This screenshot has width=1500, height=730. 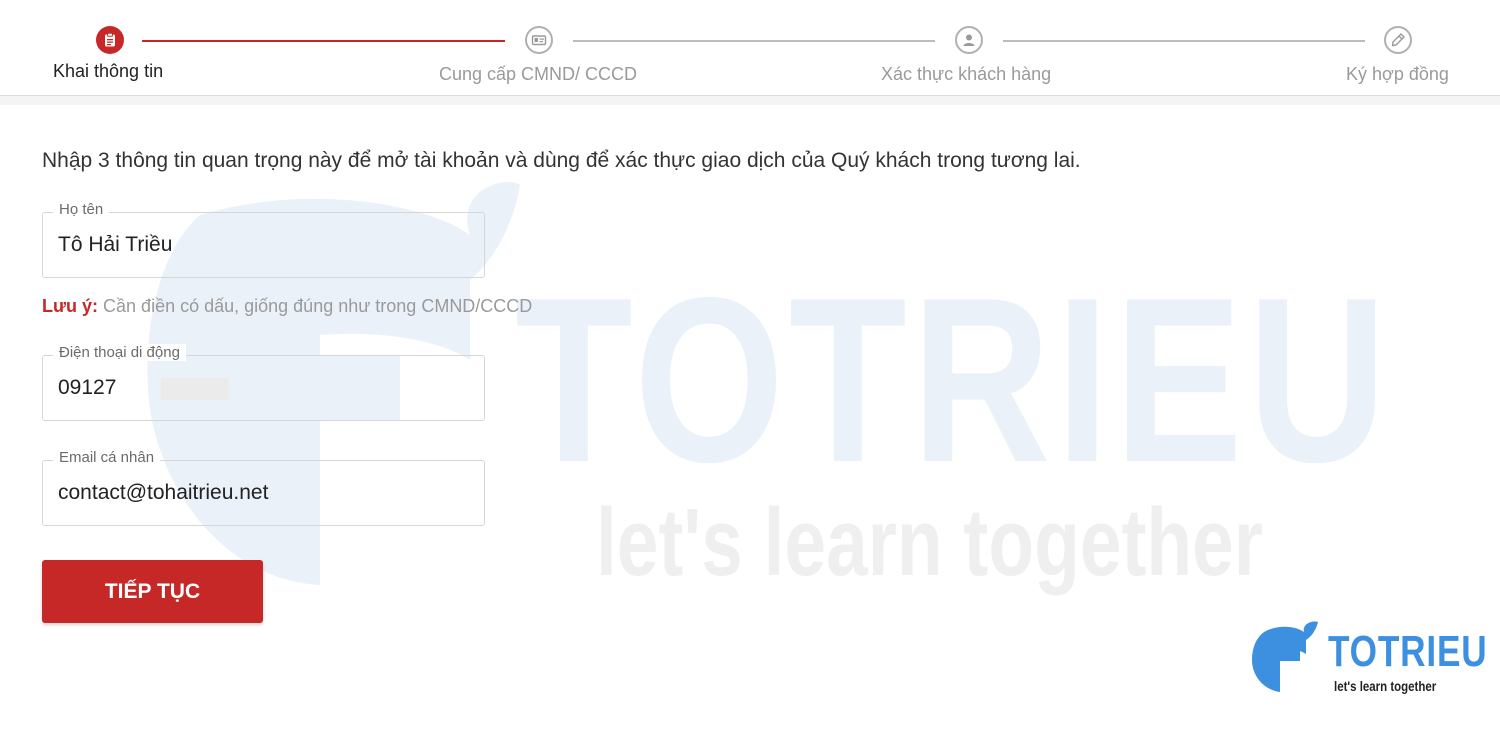 I want to click on phone-redaction, so click(x=195, y=389).